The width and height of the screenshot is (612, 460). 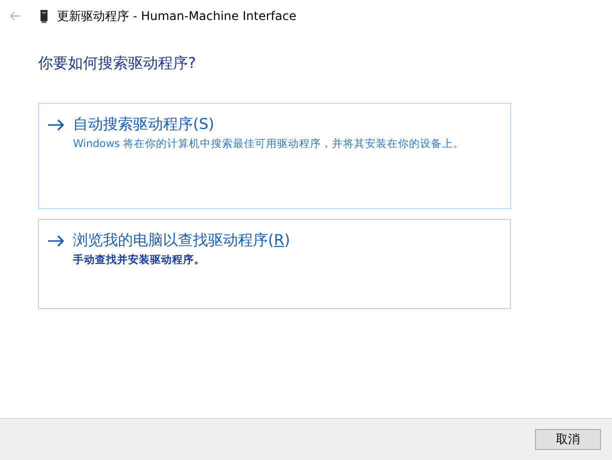 I want to click on option-description: 手动查找并安装驱动程序。, so click(x=139, y=260).